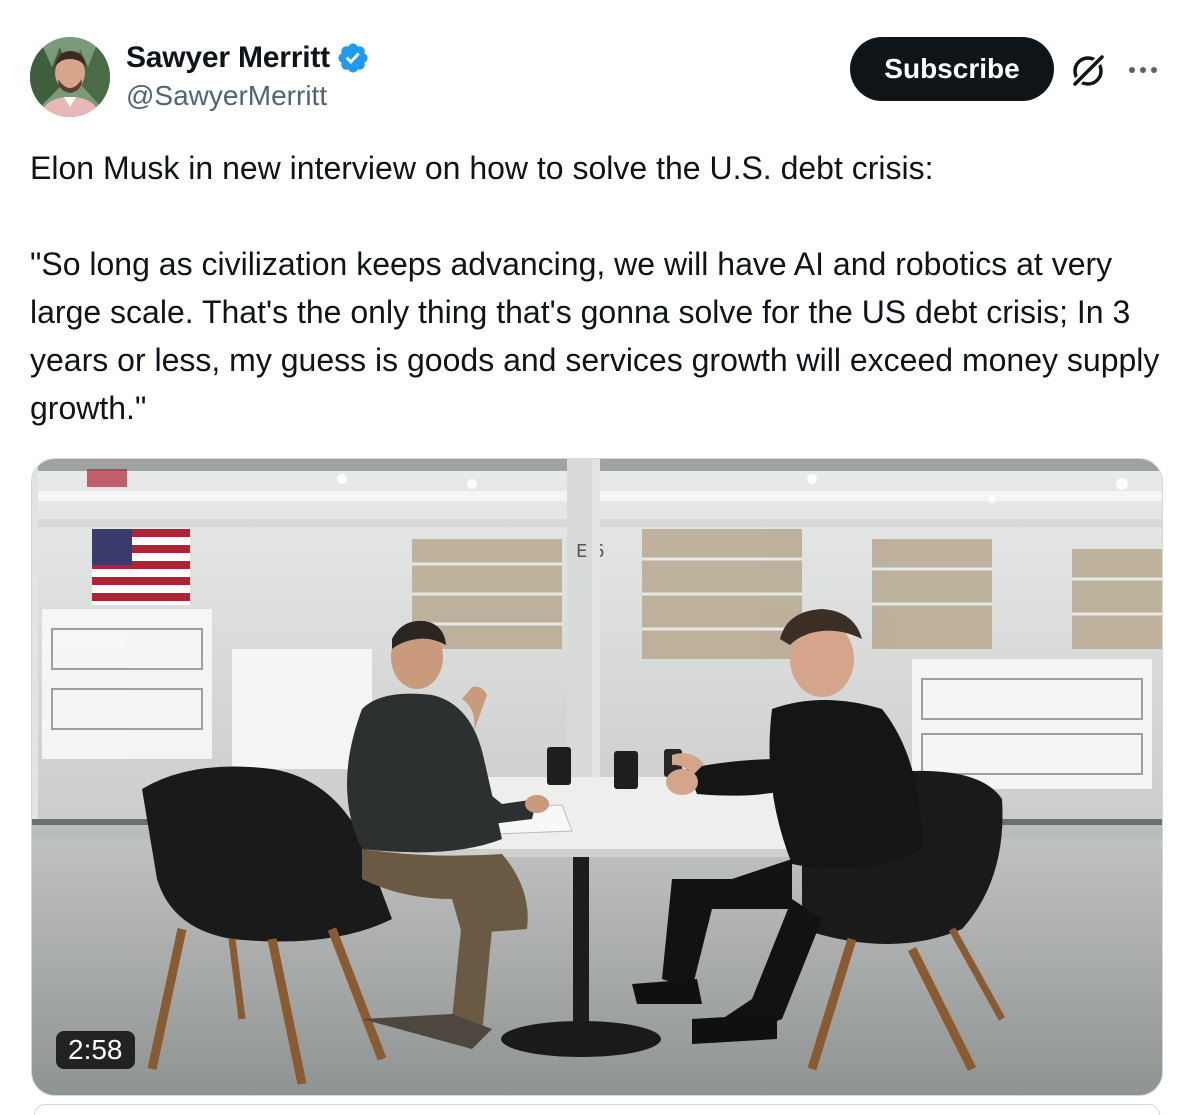 This screenshot has width=1198, height=1115. I want to click on verified-badge-icon, so click(353, 58).